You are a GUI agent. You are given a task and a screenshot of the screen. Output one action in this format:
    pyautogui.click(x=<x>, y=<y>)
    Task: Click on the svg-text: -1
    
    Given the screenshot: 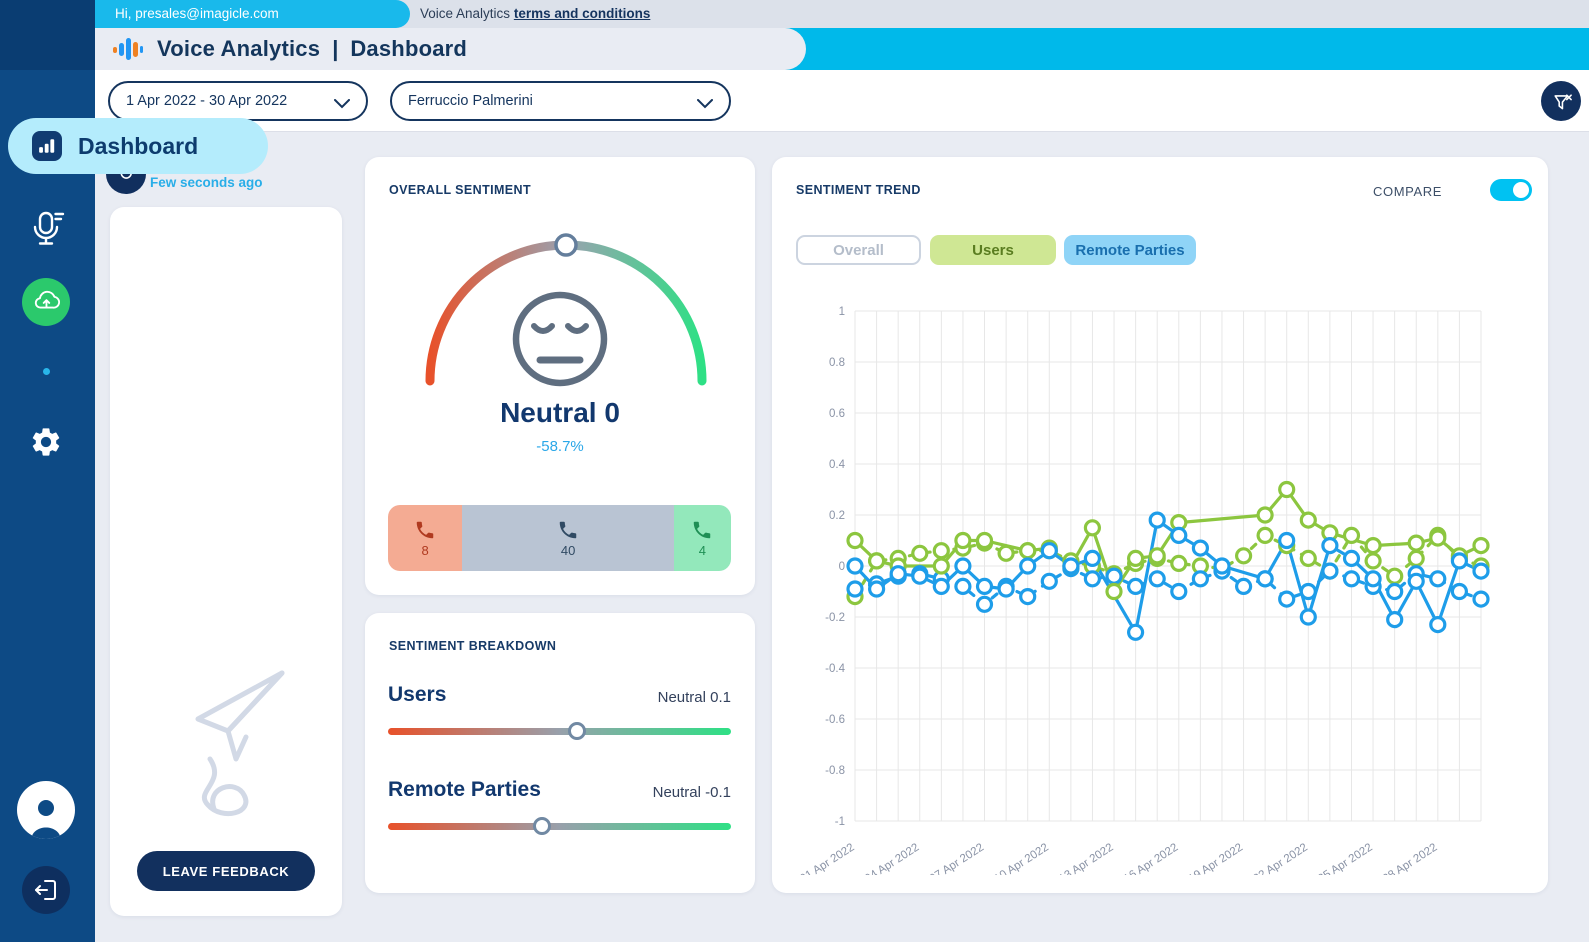 What is the action you would take?
    pyautogui.click(x=840, y=822)
    